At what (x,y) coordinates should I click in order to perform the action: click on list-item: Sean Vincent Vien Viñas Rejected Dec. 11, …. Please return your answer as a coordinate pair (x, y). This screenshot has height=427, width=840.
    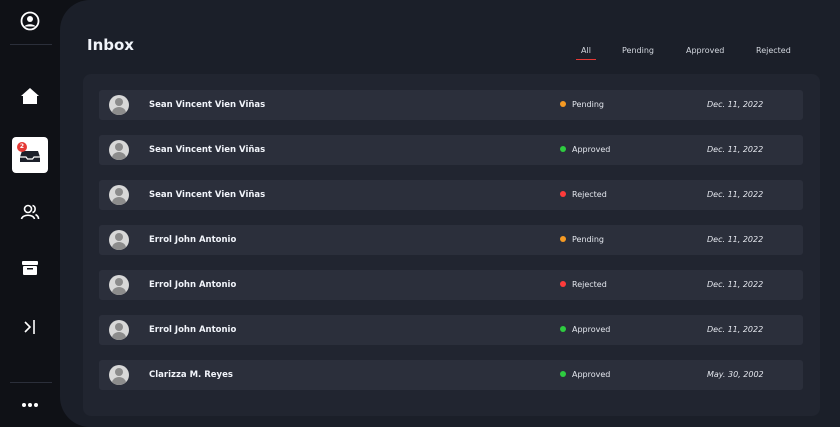
    Looking at the image, I should click on (451, 195).